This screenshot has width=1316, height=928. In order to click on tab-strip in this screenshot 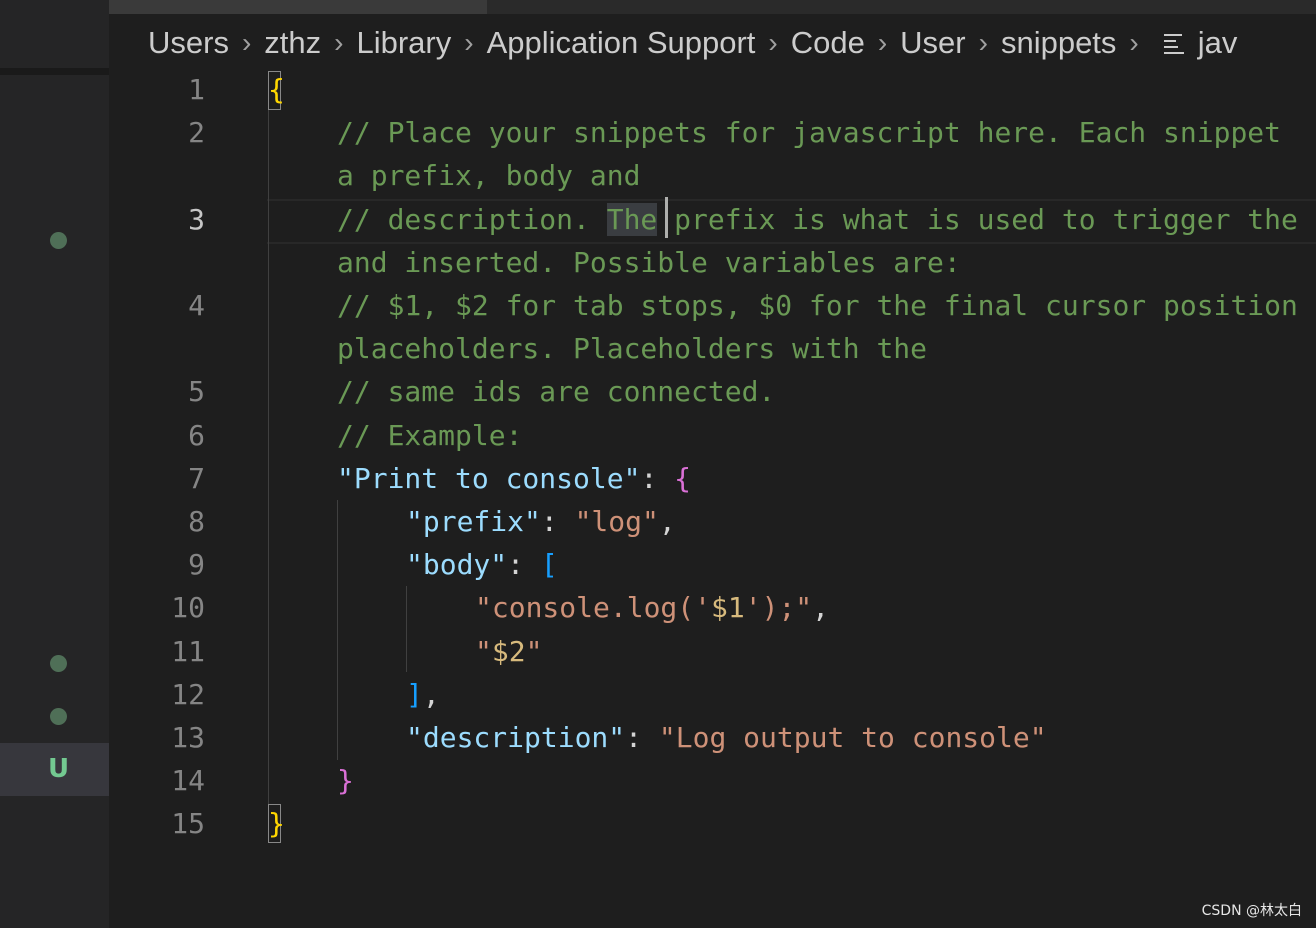, I will do `click(712, 7)`.